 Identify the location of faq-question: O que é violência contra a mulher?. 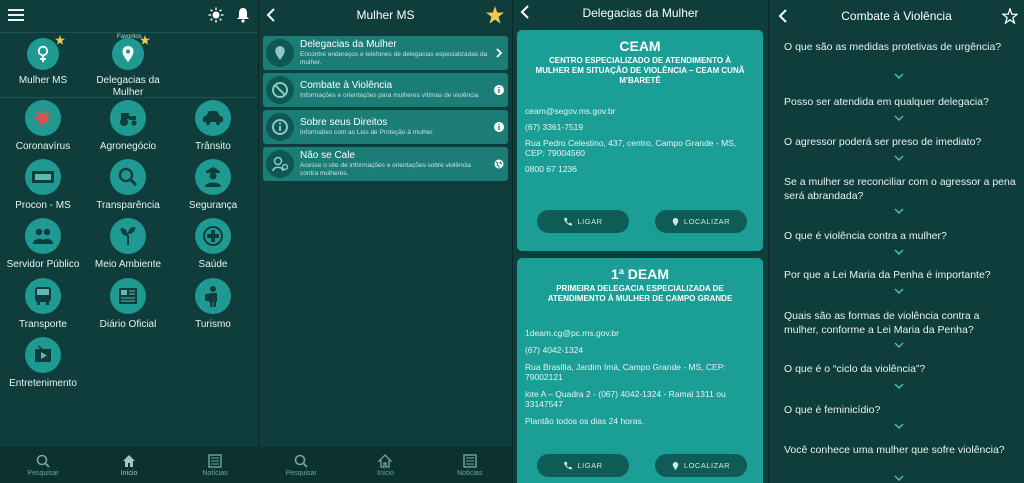
(900, 236).